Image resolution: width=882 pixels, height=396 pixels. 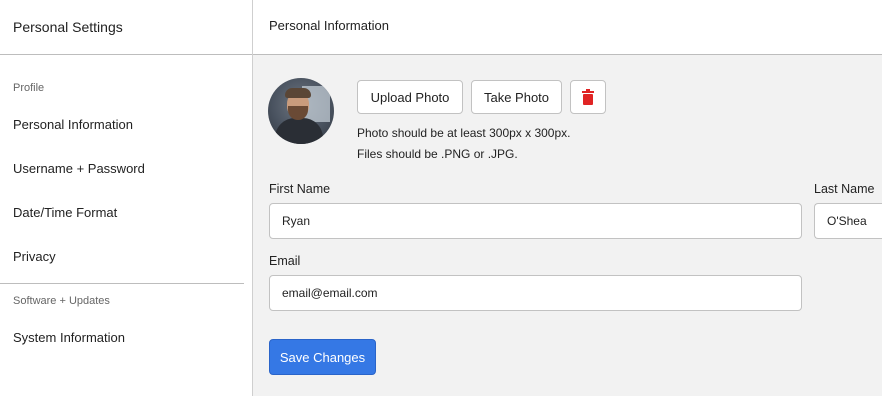 I want to click on delete-photo-button, so click(x=588, y=97).